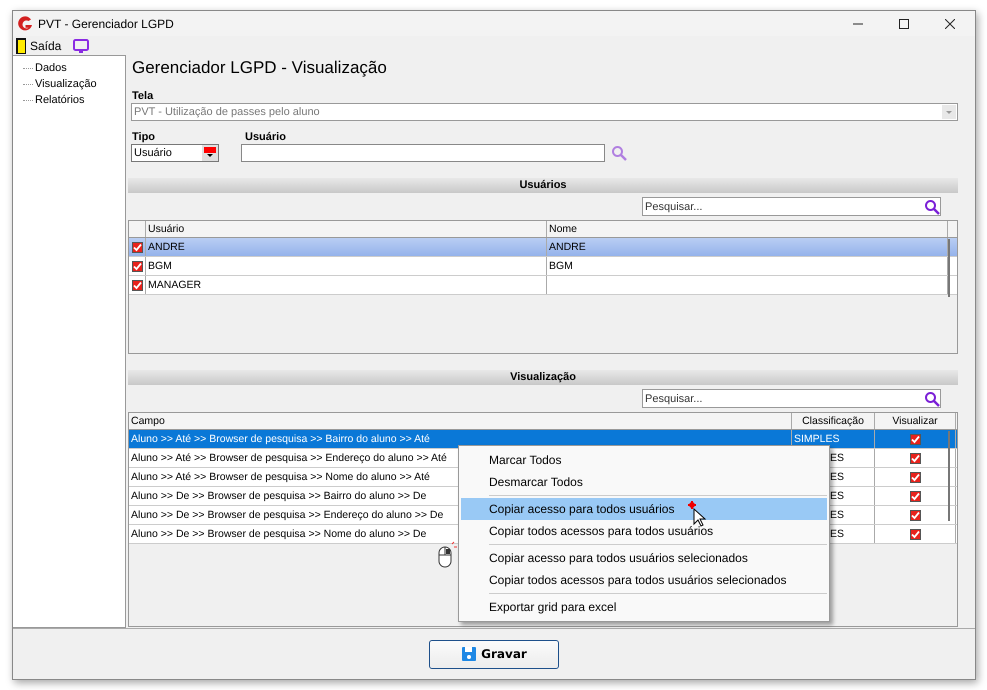 This screenshot has width=987, height=690. Describe the element at coordinates (142, 96) in the screenshot. I see `field-label: Tela` at that location.